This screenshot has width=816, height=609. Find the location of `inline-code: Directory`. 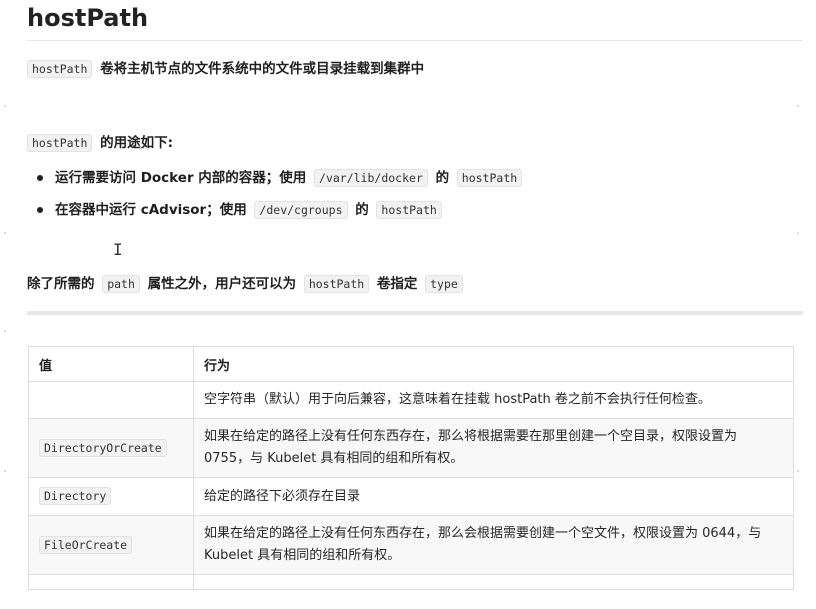

inline-code: Directory is located at coordinates (75, 496).